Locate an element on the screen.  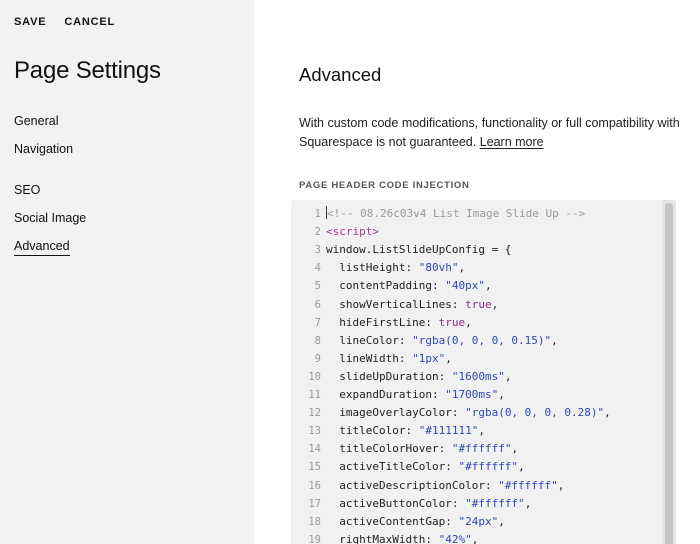
code-token: activeButtonColor: is located at coordinates (396, 503).